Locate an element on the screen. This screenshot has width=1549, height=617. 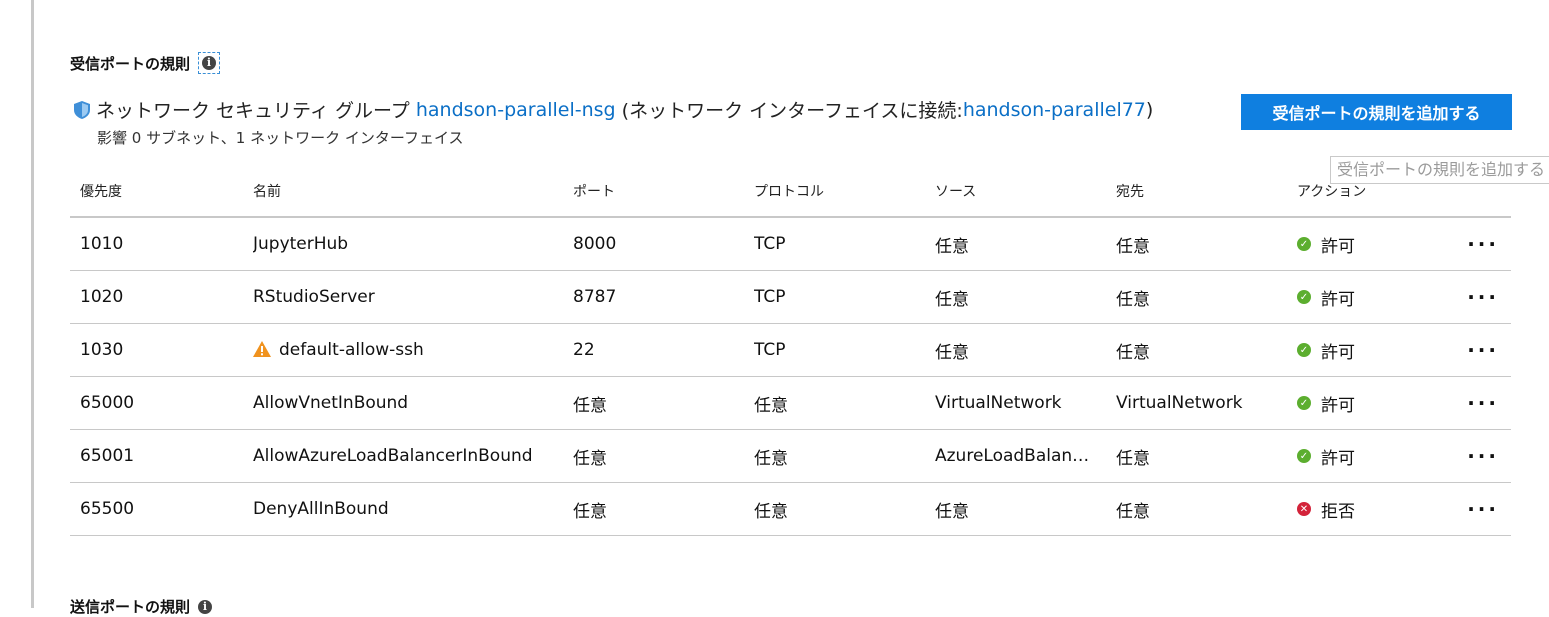
table-header: 優先度 名前 ポート プロトコル ソース 宛先 アクション is located at coordinates (790, 192).